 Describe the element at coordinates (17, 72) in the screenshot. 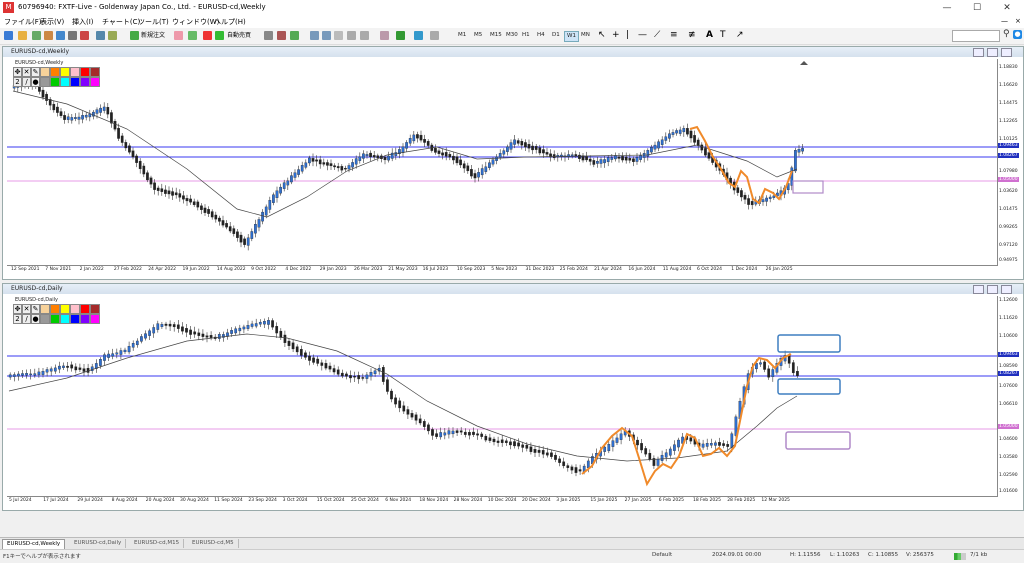

I see `weekly-cursor-tool-icon: ✥` at that location.